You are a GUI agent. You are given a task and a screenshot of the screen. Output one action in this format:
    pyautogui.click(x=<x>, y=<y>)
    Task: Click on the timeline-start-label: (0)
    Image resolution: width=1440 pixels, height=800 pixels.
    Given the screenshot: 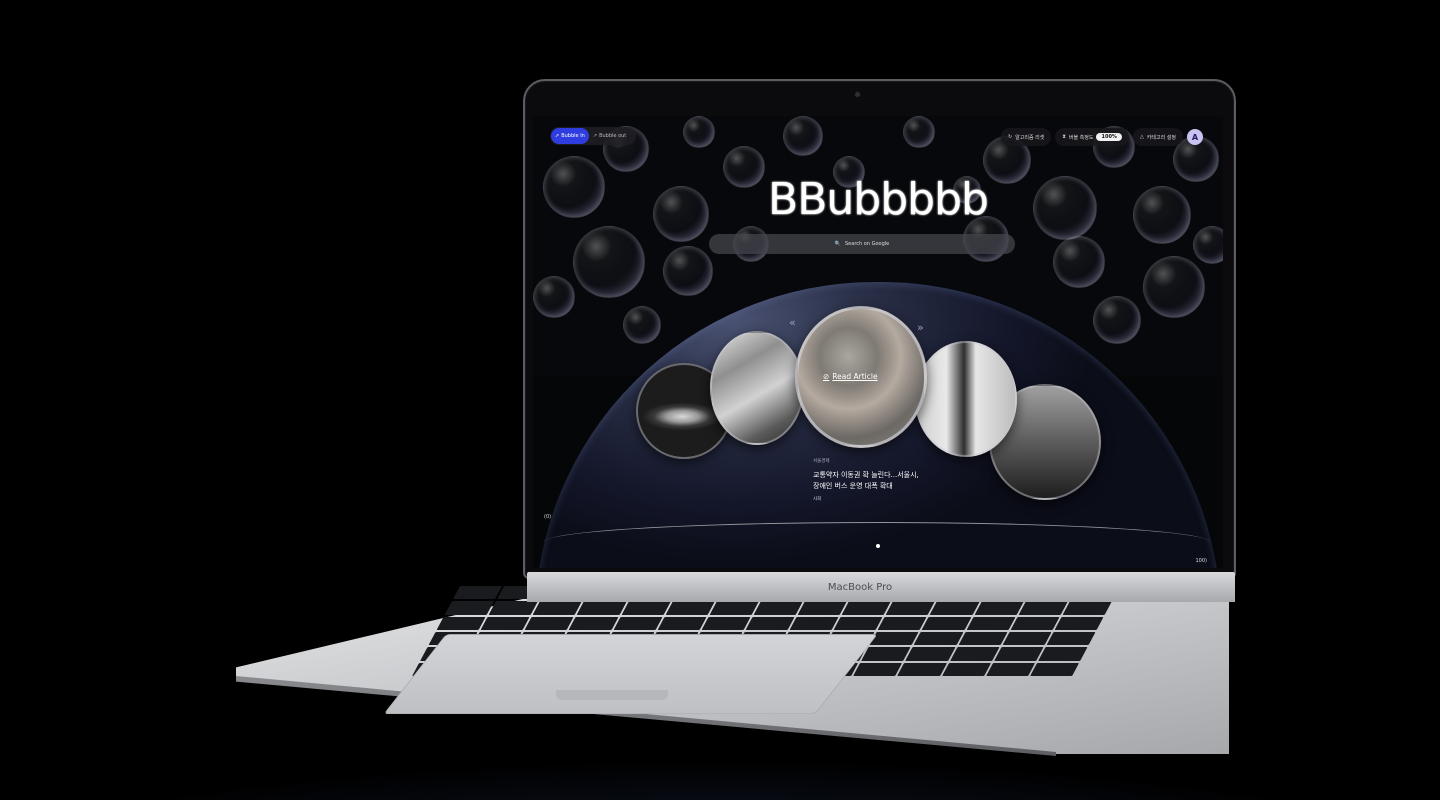 What is the action you would take?
    pyautogui.click(x=548, y=517)
    